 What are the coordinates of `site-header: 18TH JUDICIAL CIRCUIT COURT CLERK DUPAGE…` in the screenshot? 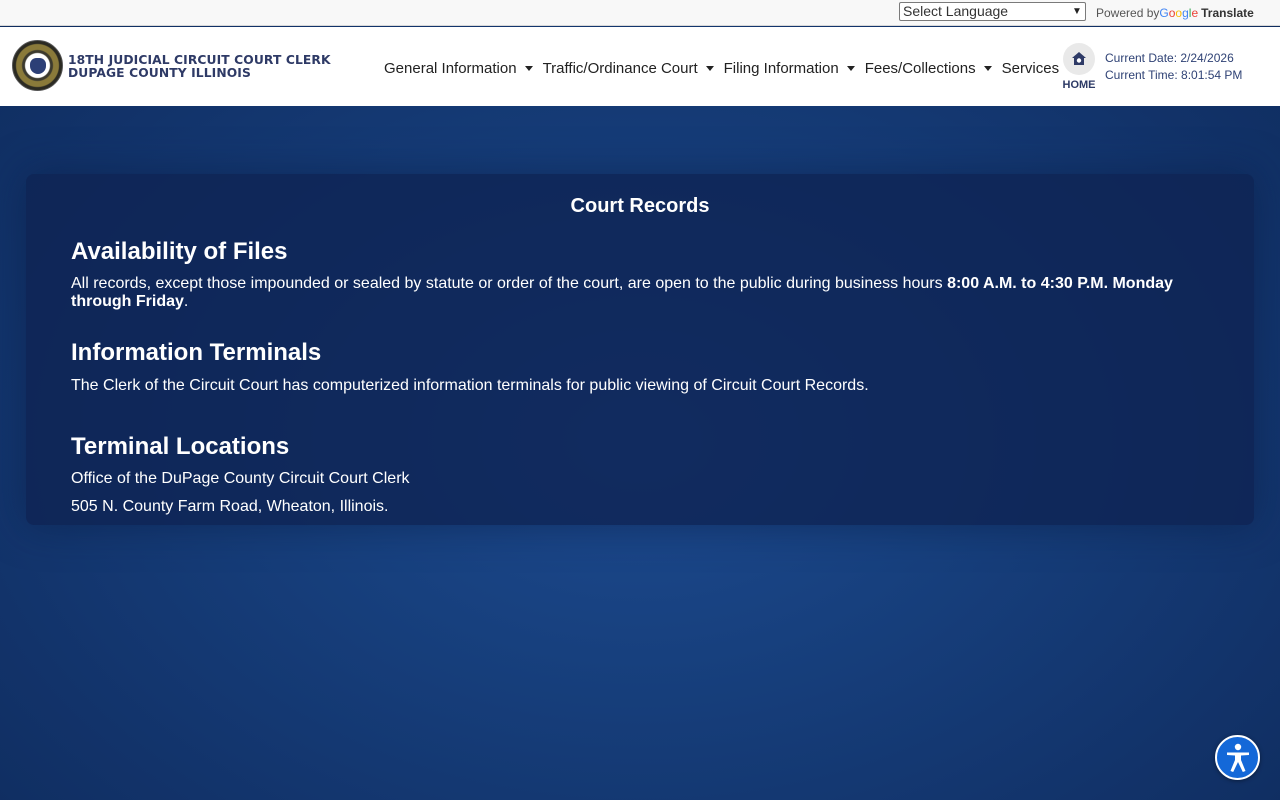 It's located at (640, 66).